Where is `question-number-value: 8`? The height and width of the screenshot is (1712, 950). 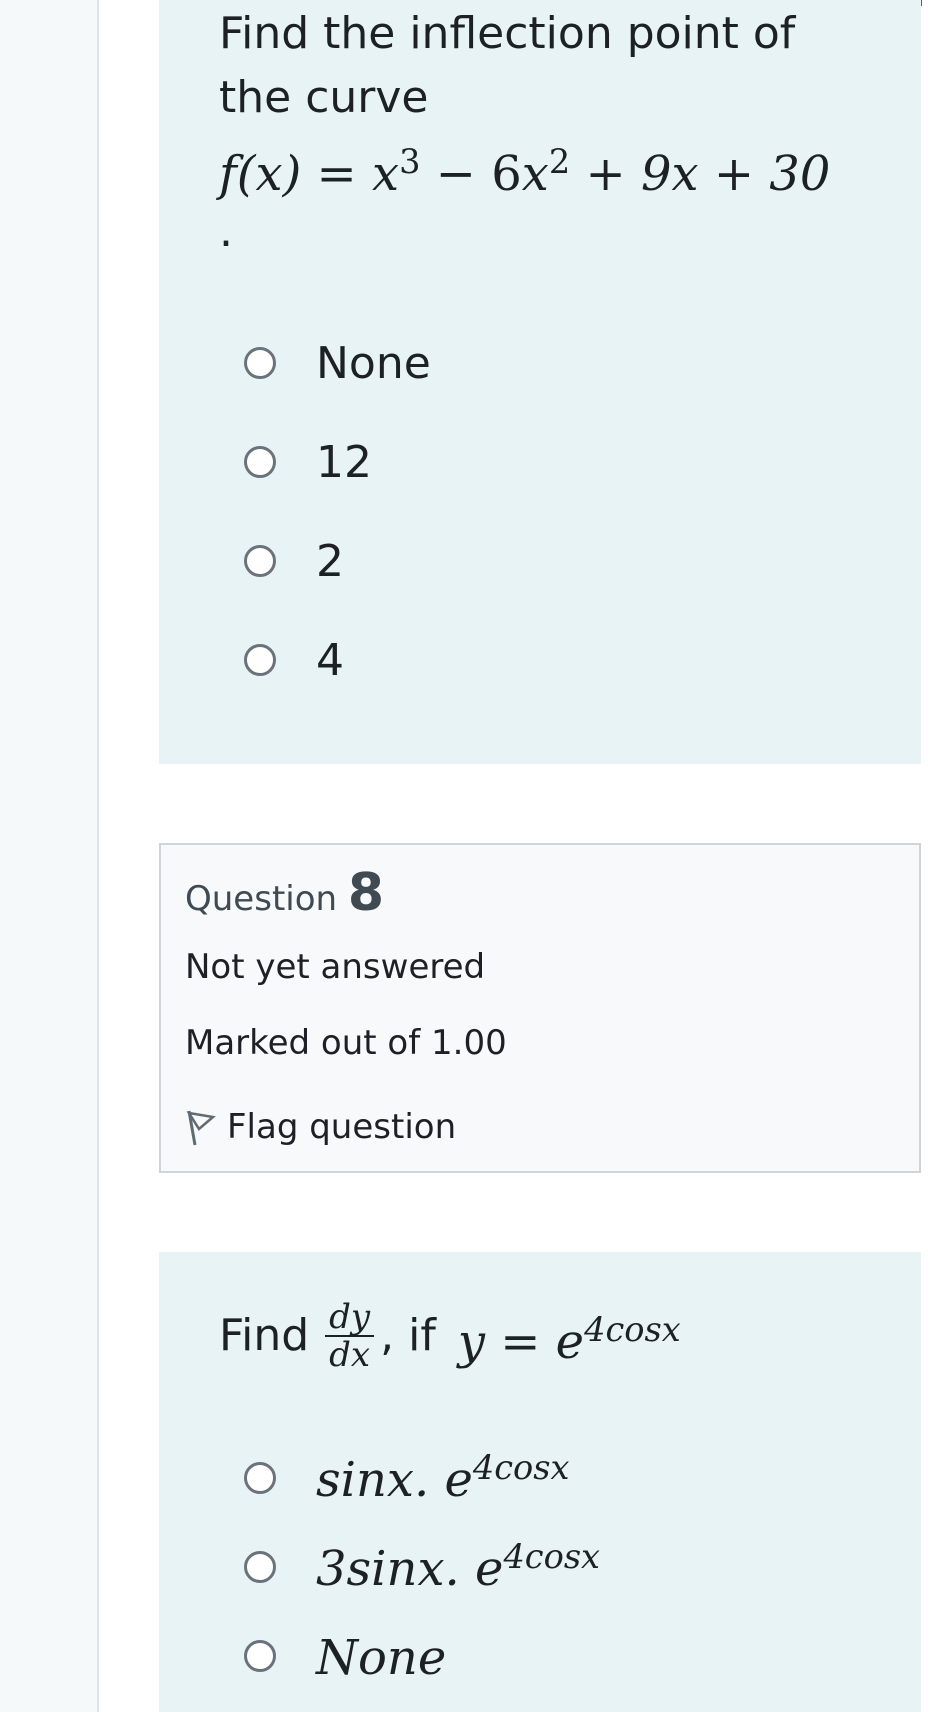 question-number-value: 8 is located at coordinates (366, 893).